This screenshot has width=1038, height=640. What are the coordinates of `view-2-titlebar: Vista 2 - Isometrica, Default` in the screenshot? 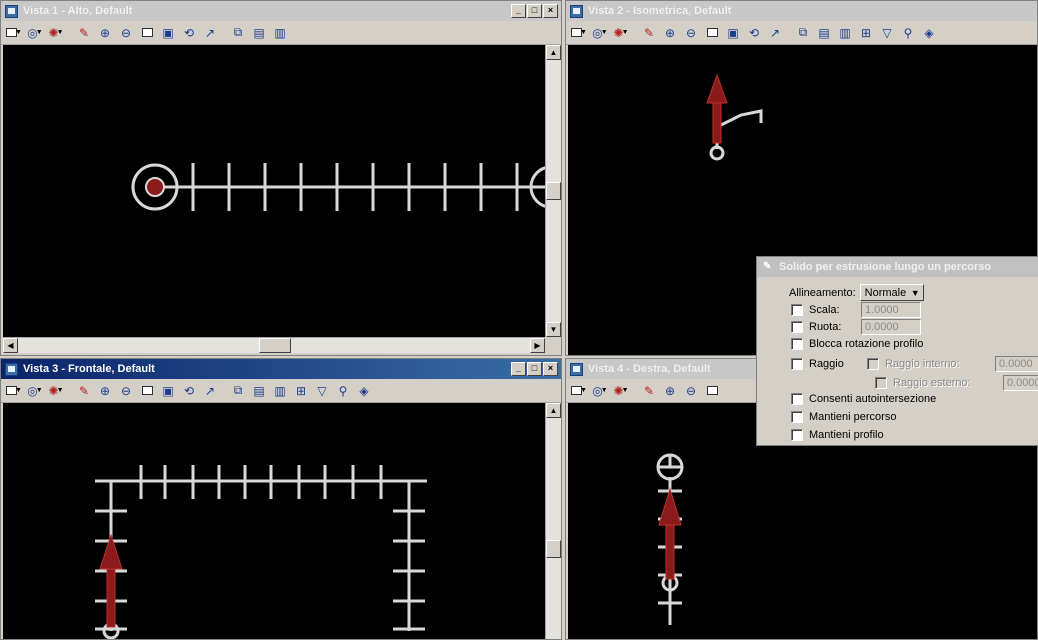 It's located at (801, 11).